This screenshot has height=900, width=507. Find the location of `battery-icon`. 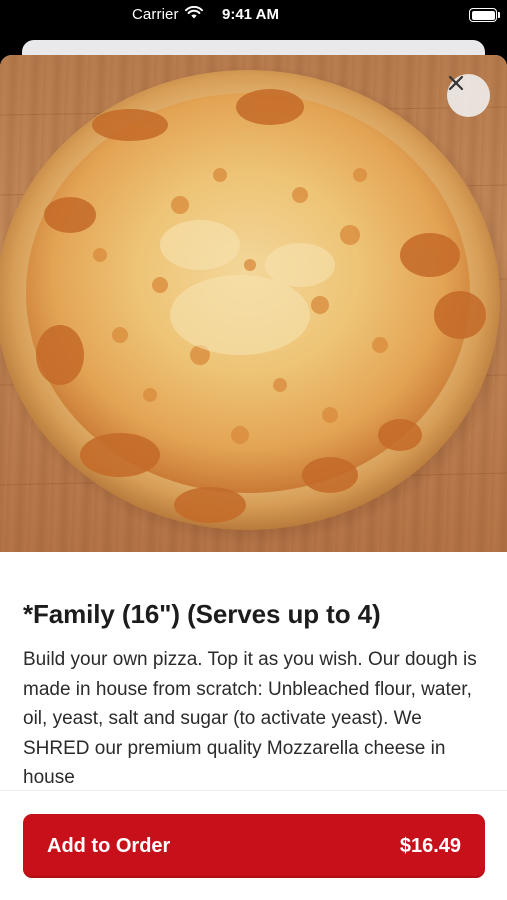

battery-icon is located at coordinates (483, 15).